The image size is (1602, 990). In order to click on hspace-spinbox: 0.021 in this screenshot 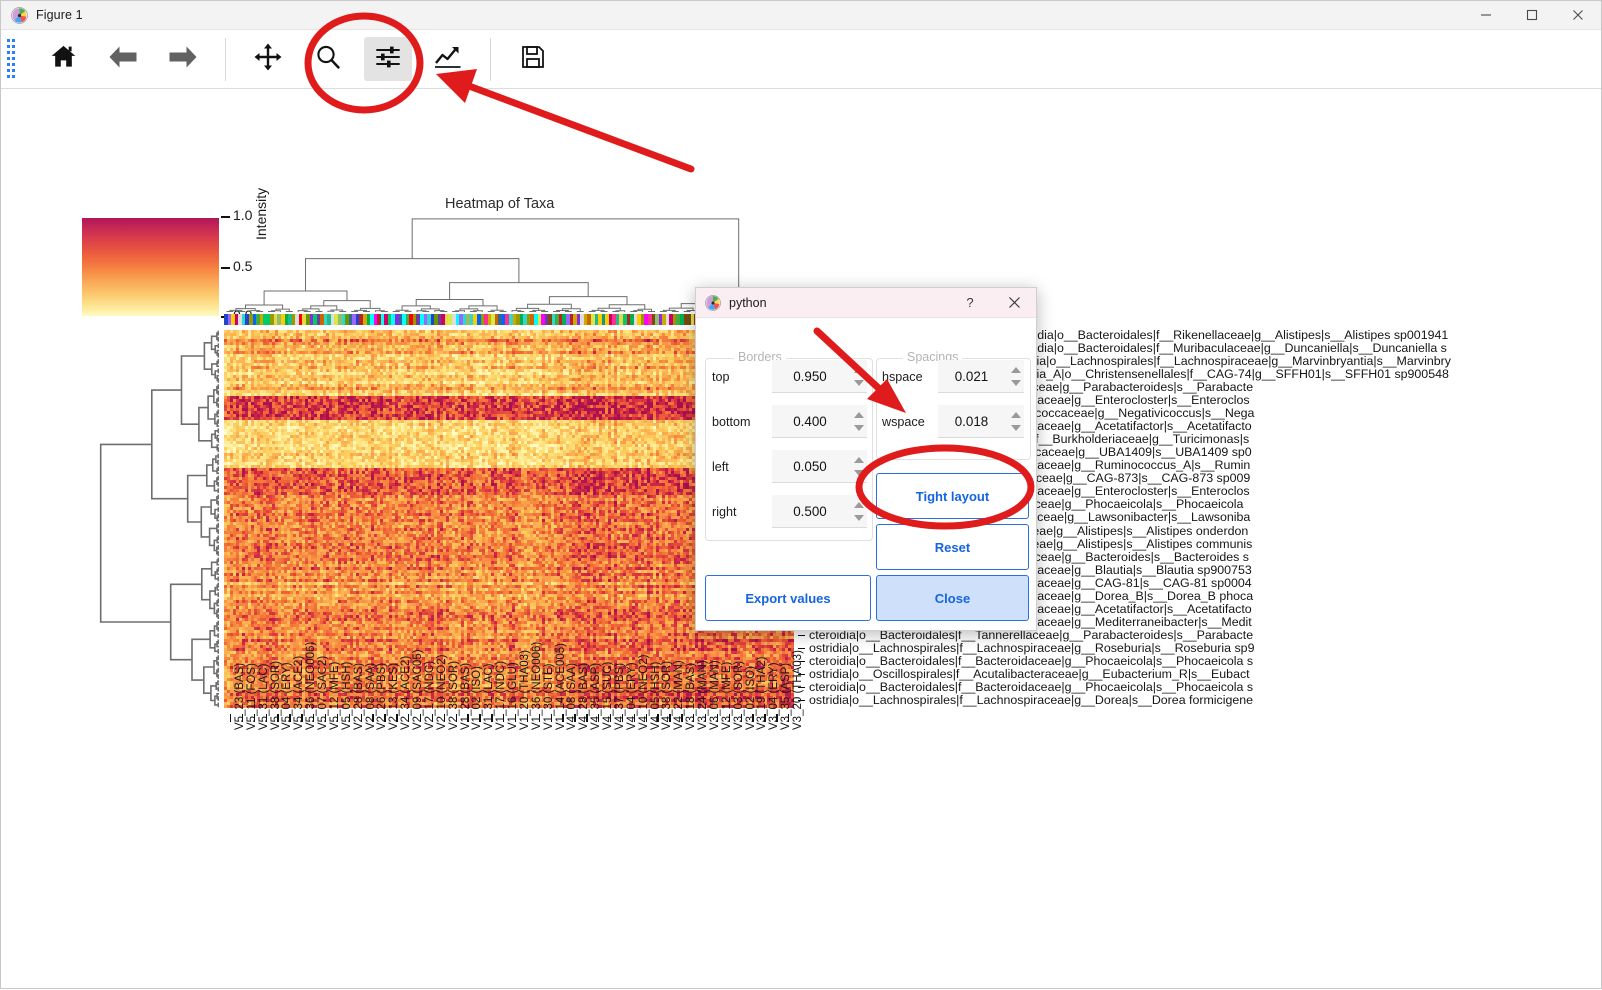, I will do `click(981, 376)`.